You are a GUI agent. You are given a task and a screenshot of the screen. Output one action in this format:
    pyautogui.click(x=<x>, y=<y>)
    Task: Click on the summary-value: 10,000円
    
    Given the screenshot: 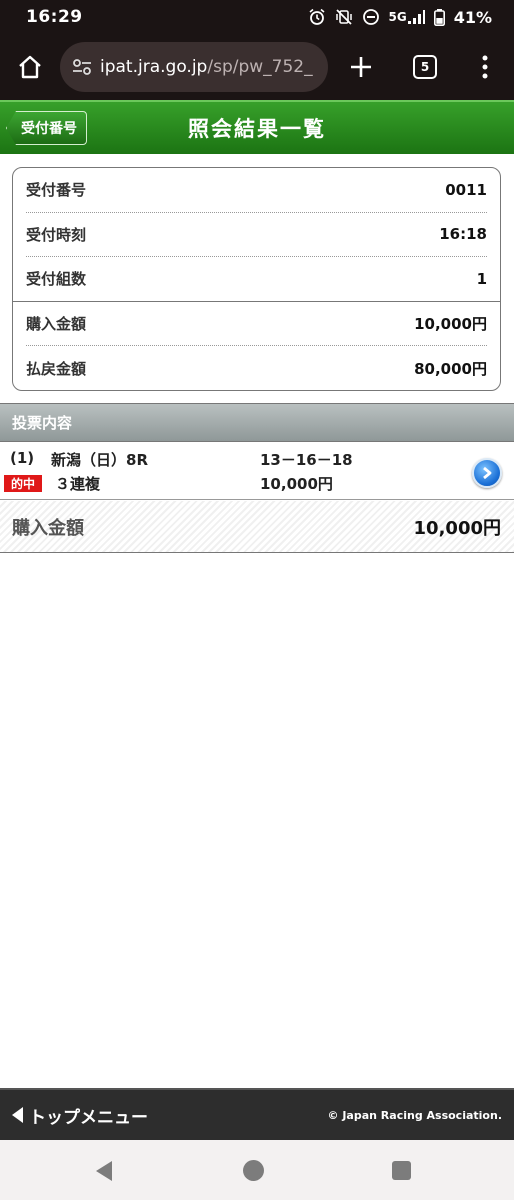 What is the action you would take?
    pyautogui.click(x=450, y=324)
    